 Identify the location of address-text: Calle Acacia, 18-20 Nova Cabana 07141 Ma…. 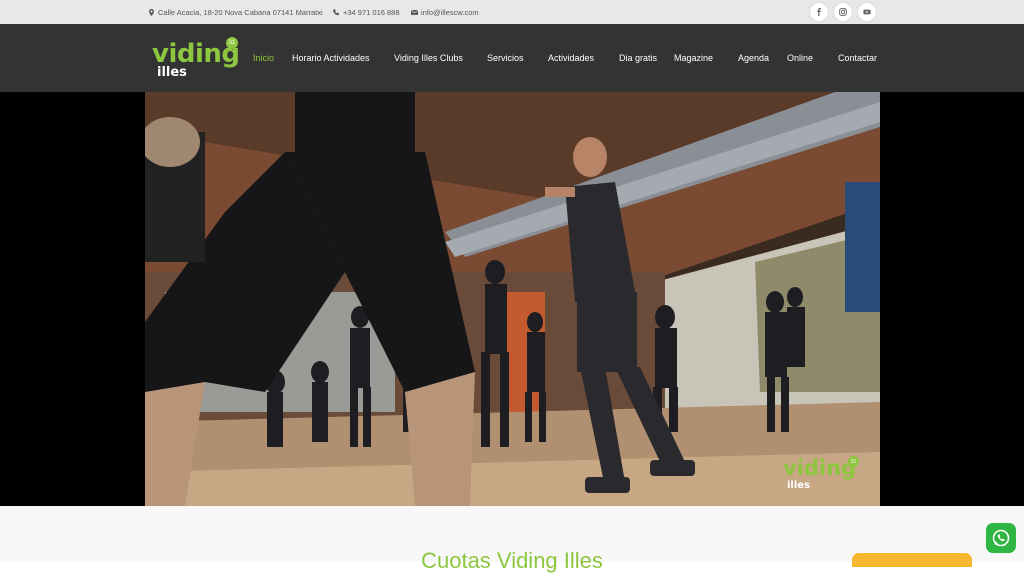
(240, 12).